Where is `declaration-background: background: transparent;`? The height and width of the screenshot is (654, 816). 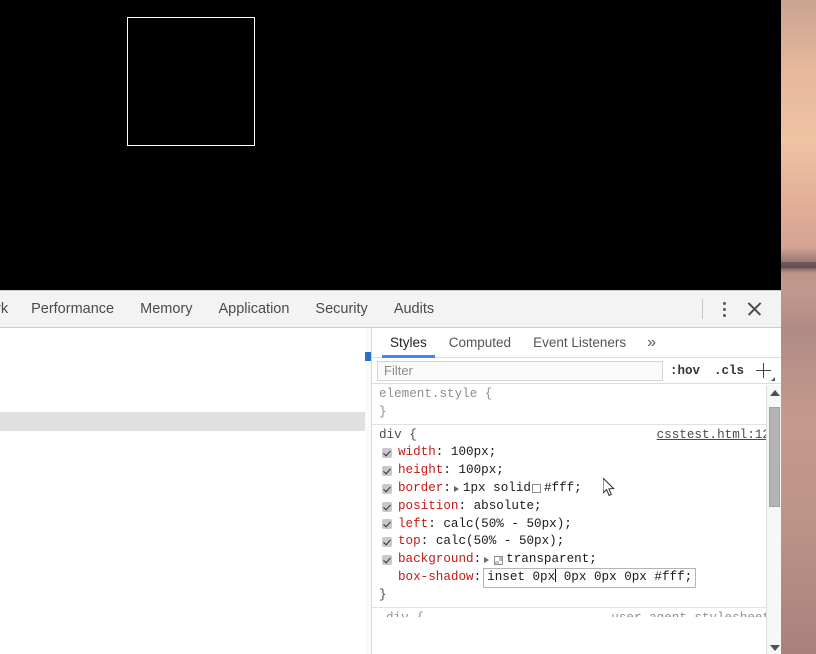 declaration-background: background: transparent; is located at coordinates (580, 560).